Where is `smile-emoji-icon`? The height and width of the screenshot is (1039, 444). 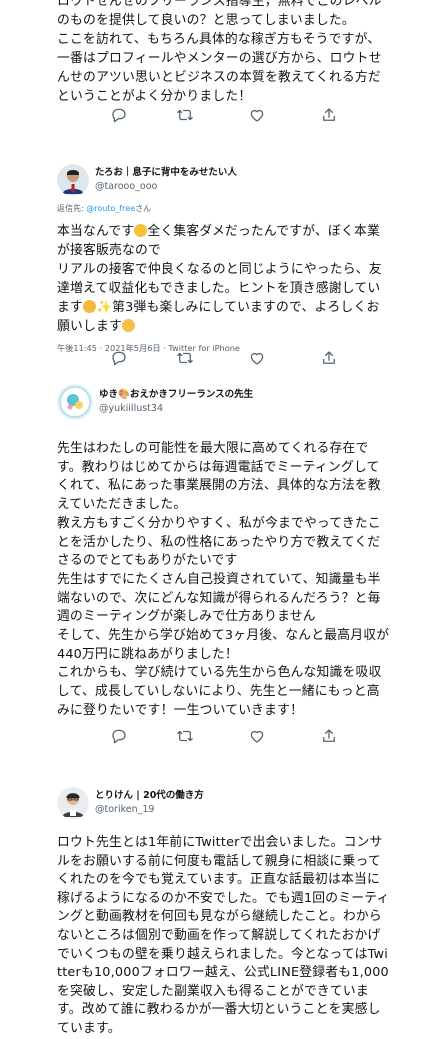
smile-emoji-icon is located at coordinates (89, 306).